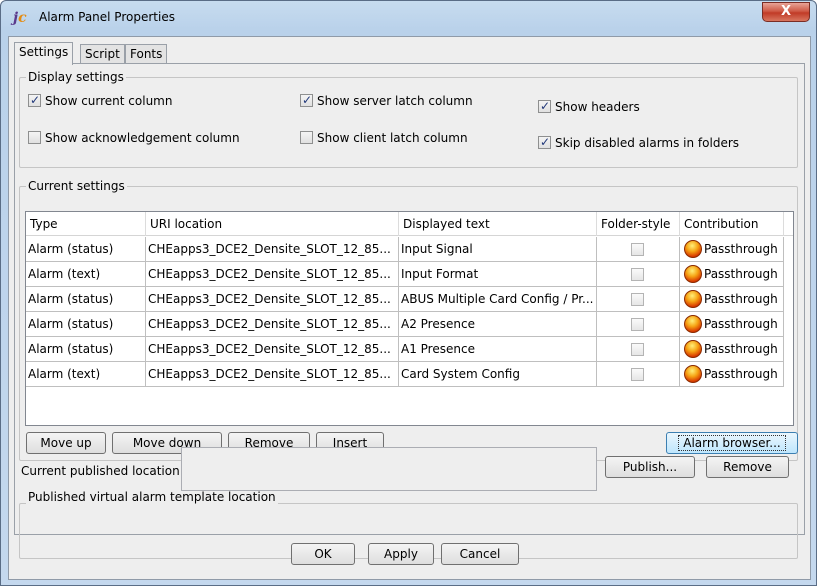 The height and width of the screenshot is (586, 817). What do you see at coordinates (498, 324) in the screenshot?
I see `text-cell: A2 Presence` at bounding box center [498, 324].